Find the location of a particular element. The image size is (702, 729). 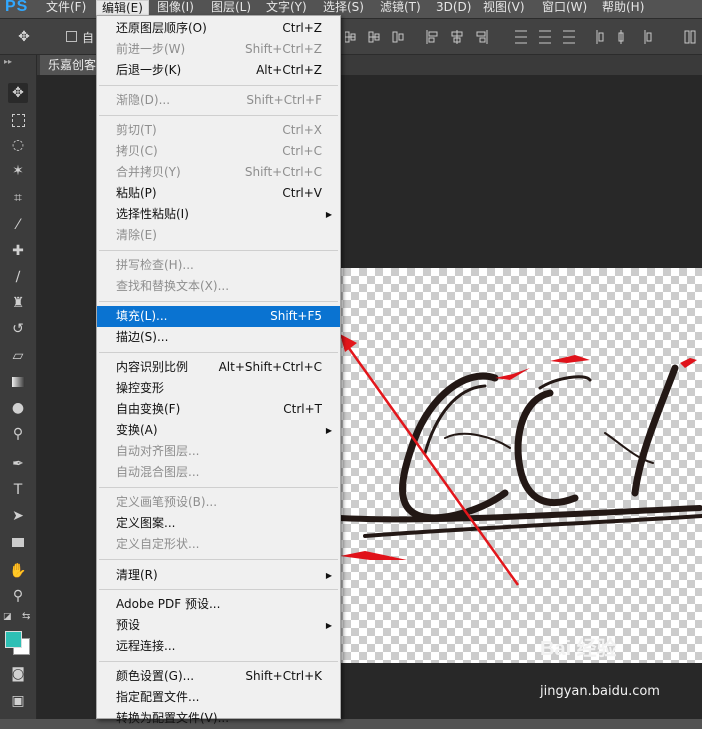

menu-filter: 滤镜(T) is located at coordinates (400, 9).